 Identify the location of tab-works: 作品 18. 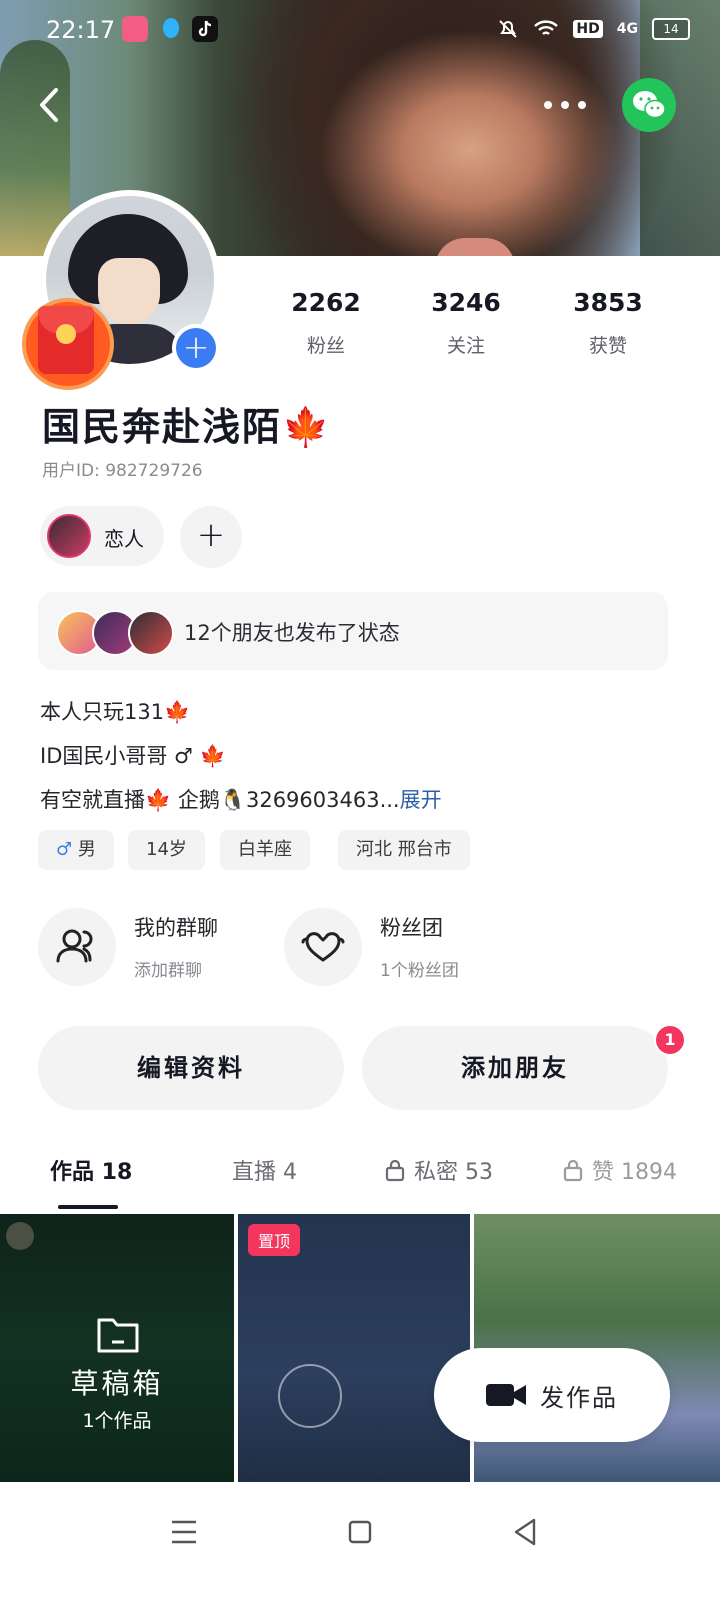
(91, 1170).